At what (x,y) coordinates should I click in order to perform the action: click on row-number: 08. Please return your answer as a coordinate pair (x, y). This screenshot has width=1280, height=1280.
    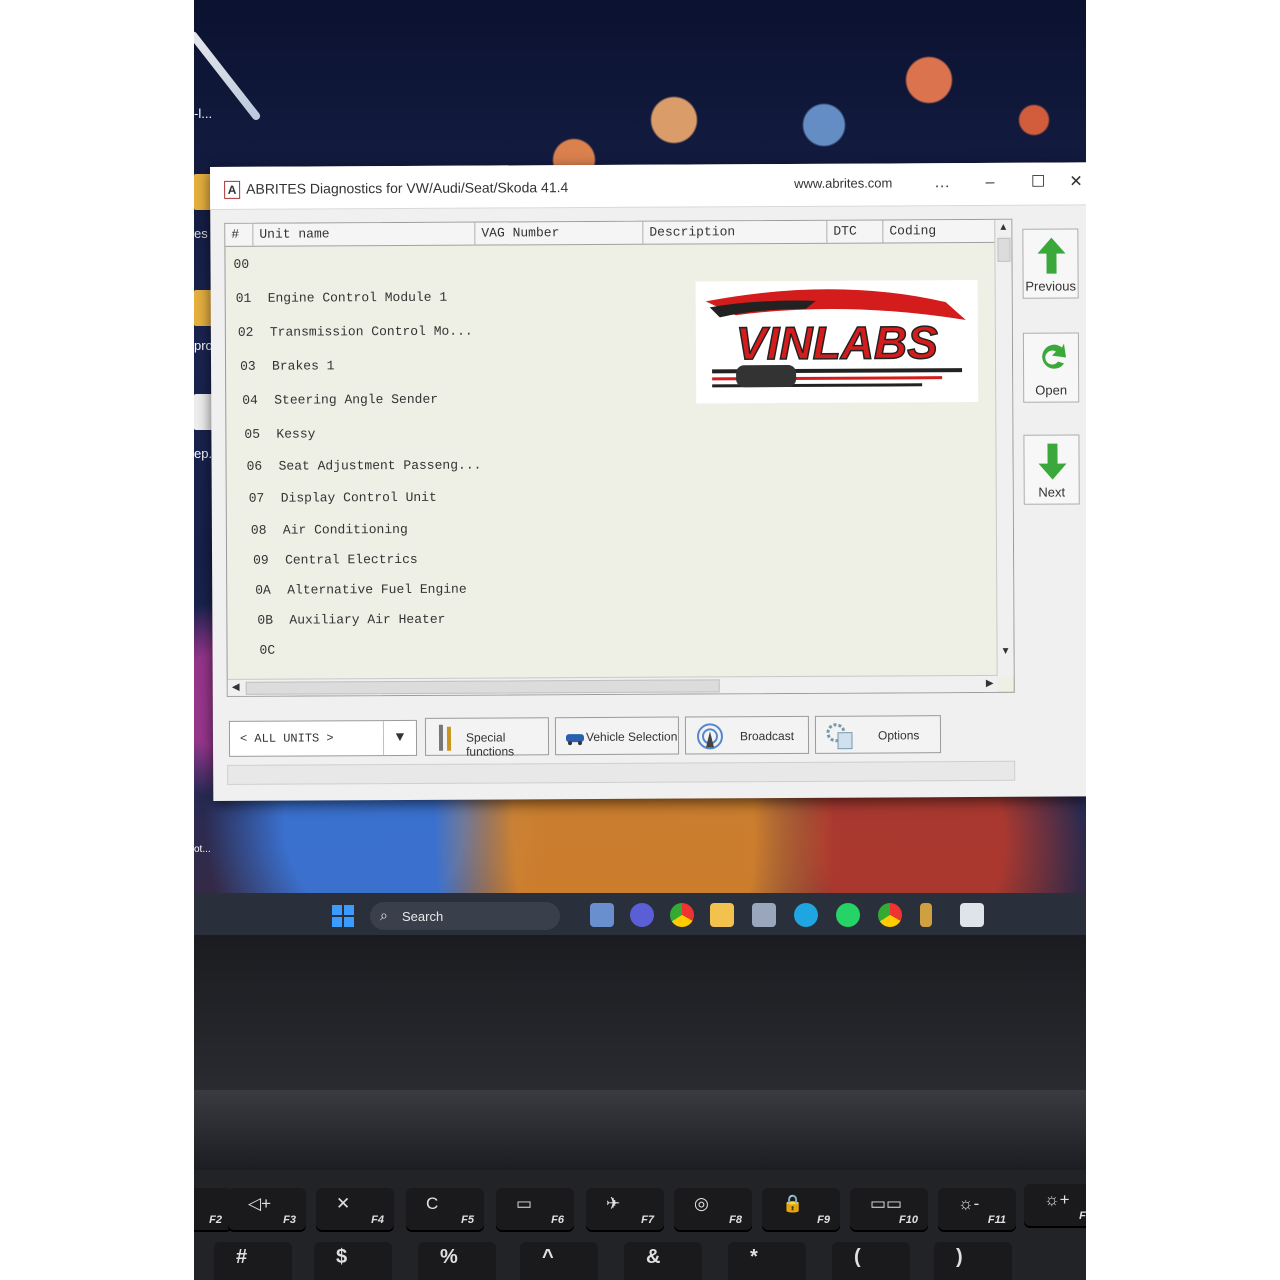
    Looking at the image, I should click on (258, 530).